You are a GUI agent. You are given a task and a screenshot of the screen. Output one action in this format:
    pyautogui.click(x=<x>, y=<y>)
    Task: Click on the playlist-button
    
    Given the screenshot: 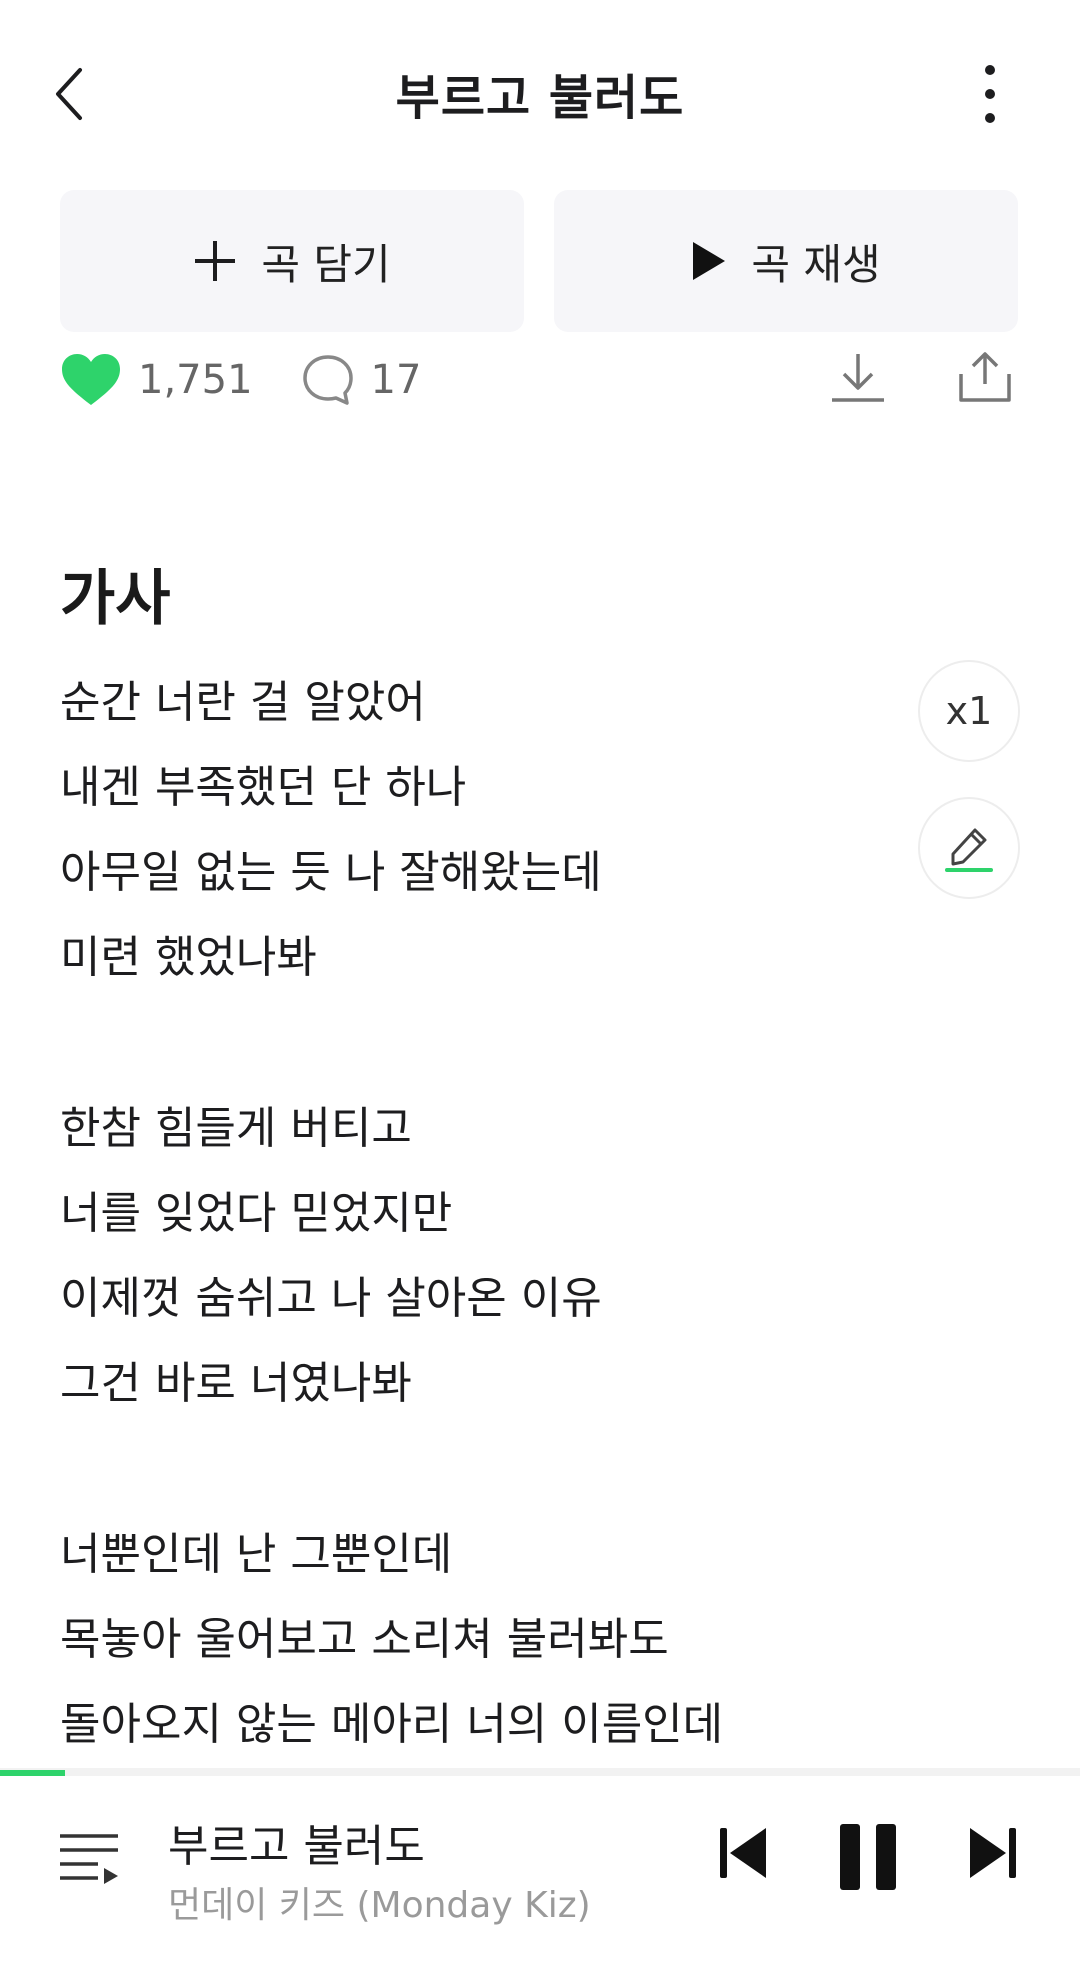 What is the action you would take?
    pyautogui.click(x=89, y=1859)
    